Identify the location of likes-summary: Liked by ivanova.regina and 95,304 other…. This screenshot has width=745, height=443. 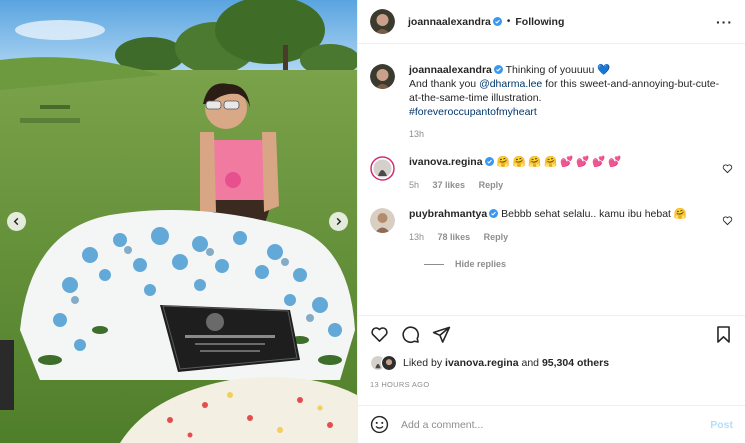
(551, 363).